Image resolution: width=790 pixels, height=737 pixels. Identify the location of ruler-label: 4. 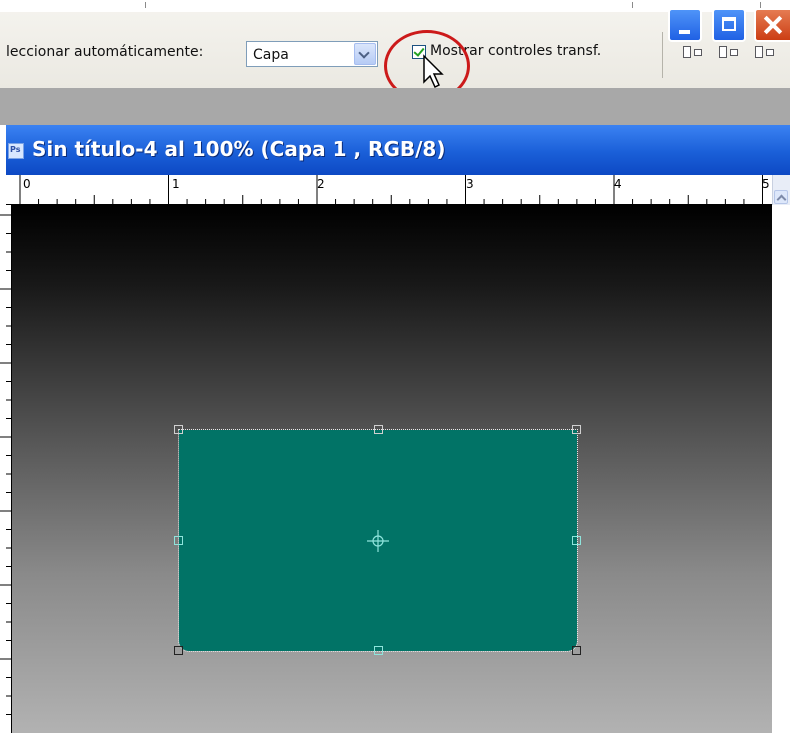
(618, 184).